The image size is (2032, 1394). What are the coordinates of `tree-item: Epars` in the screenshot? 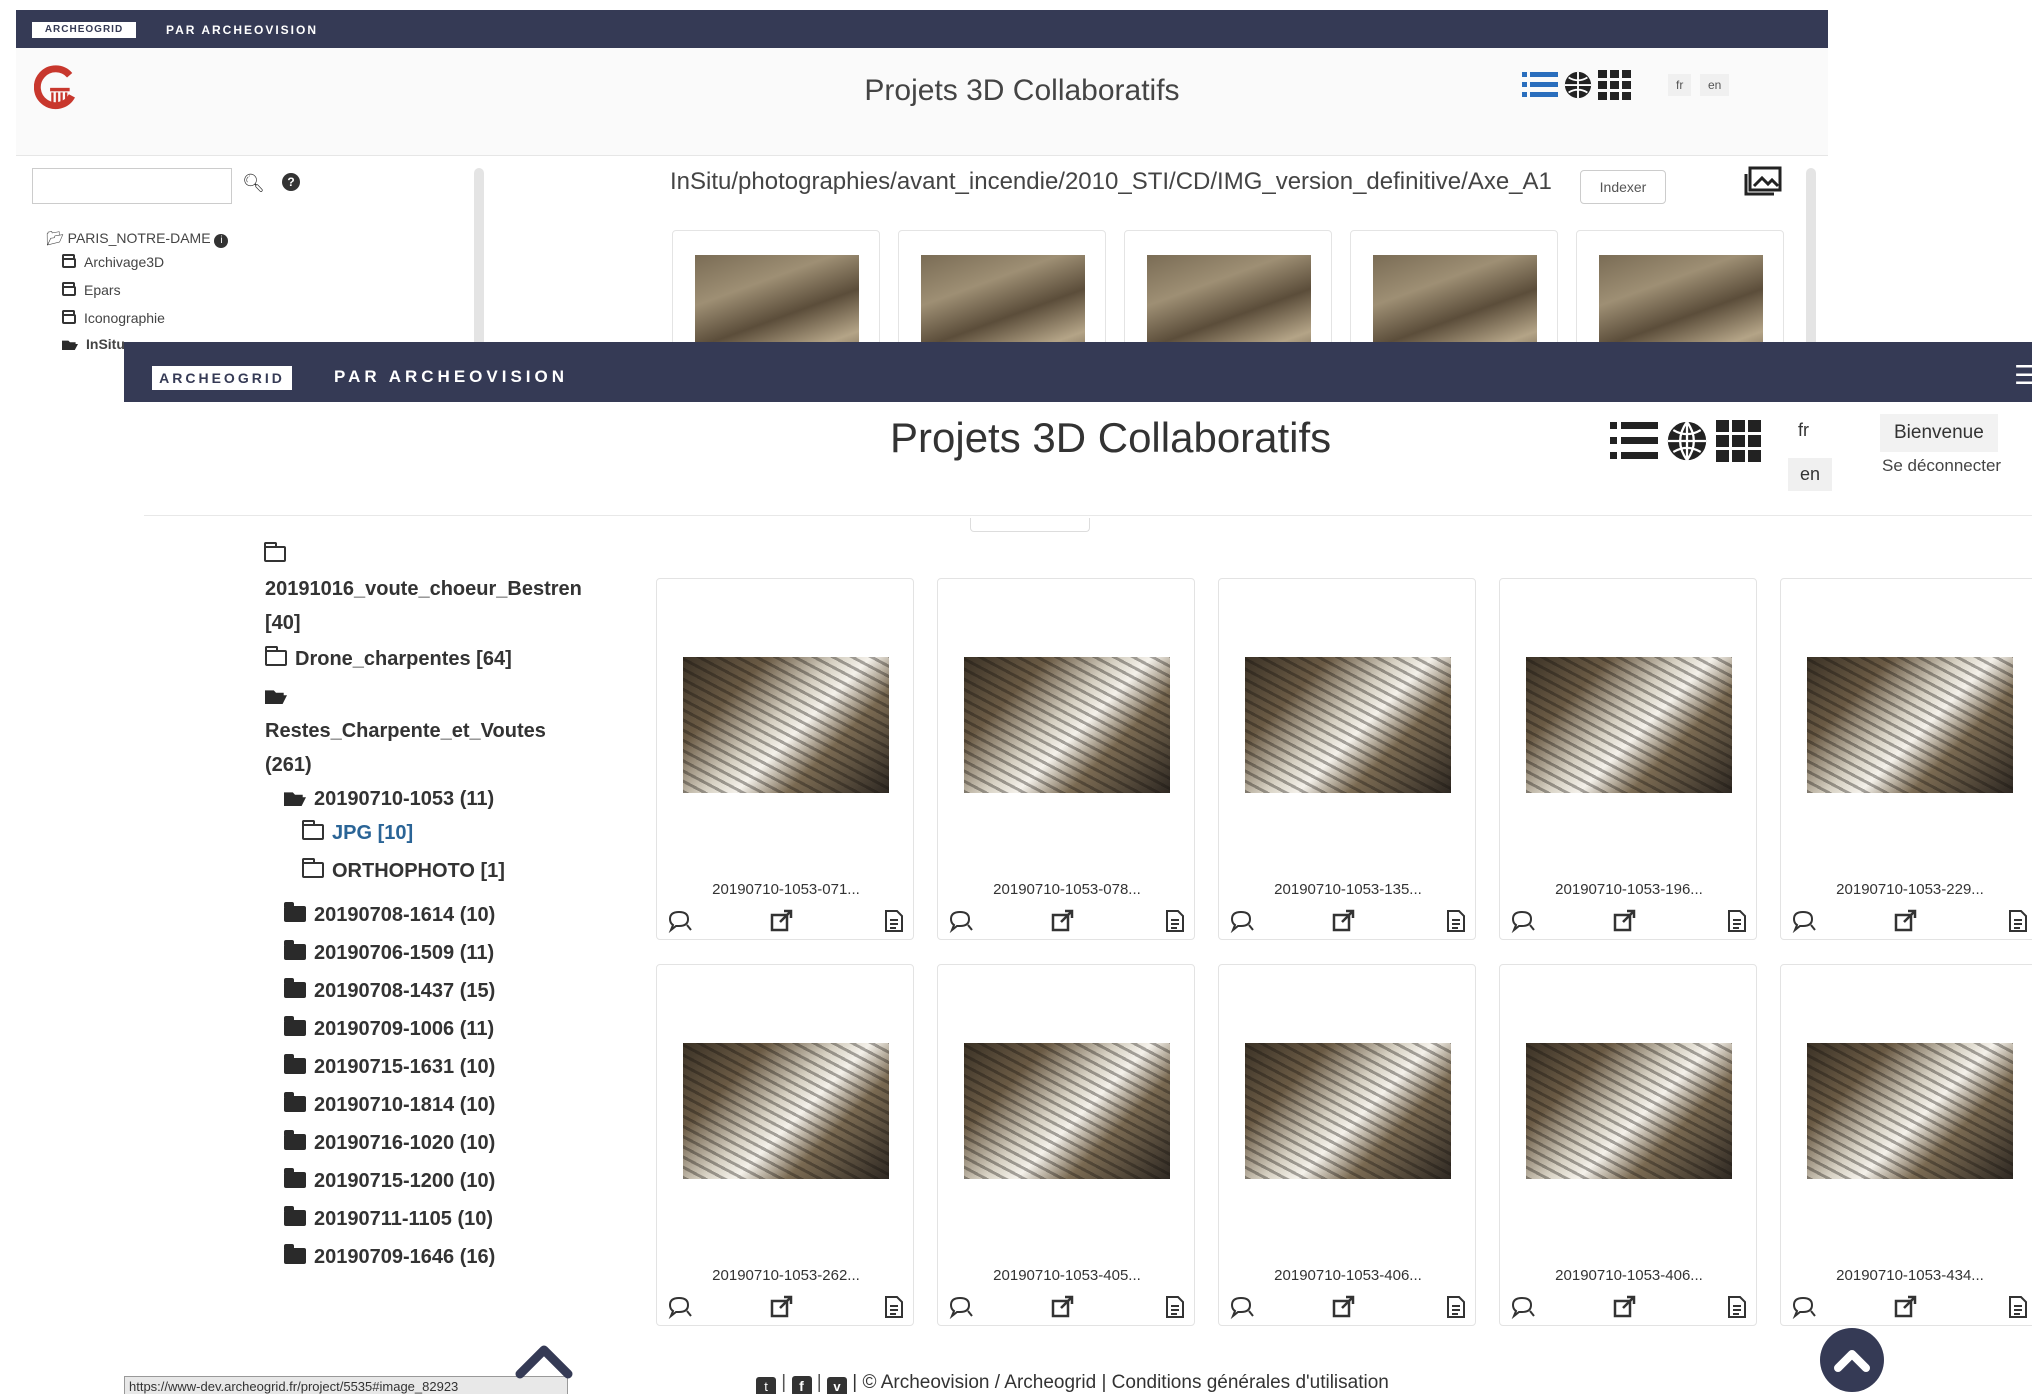 It's located at (91, 290).